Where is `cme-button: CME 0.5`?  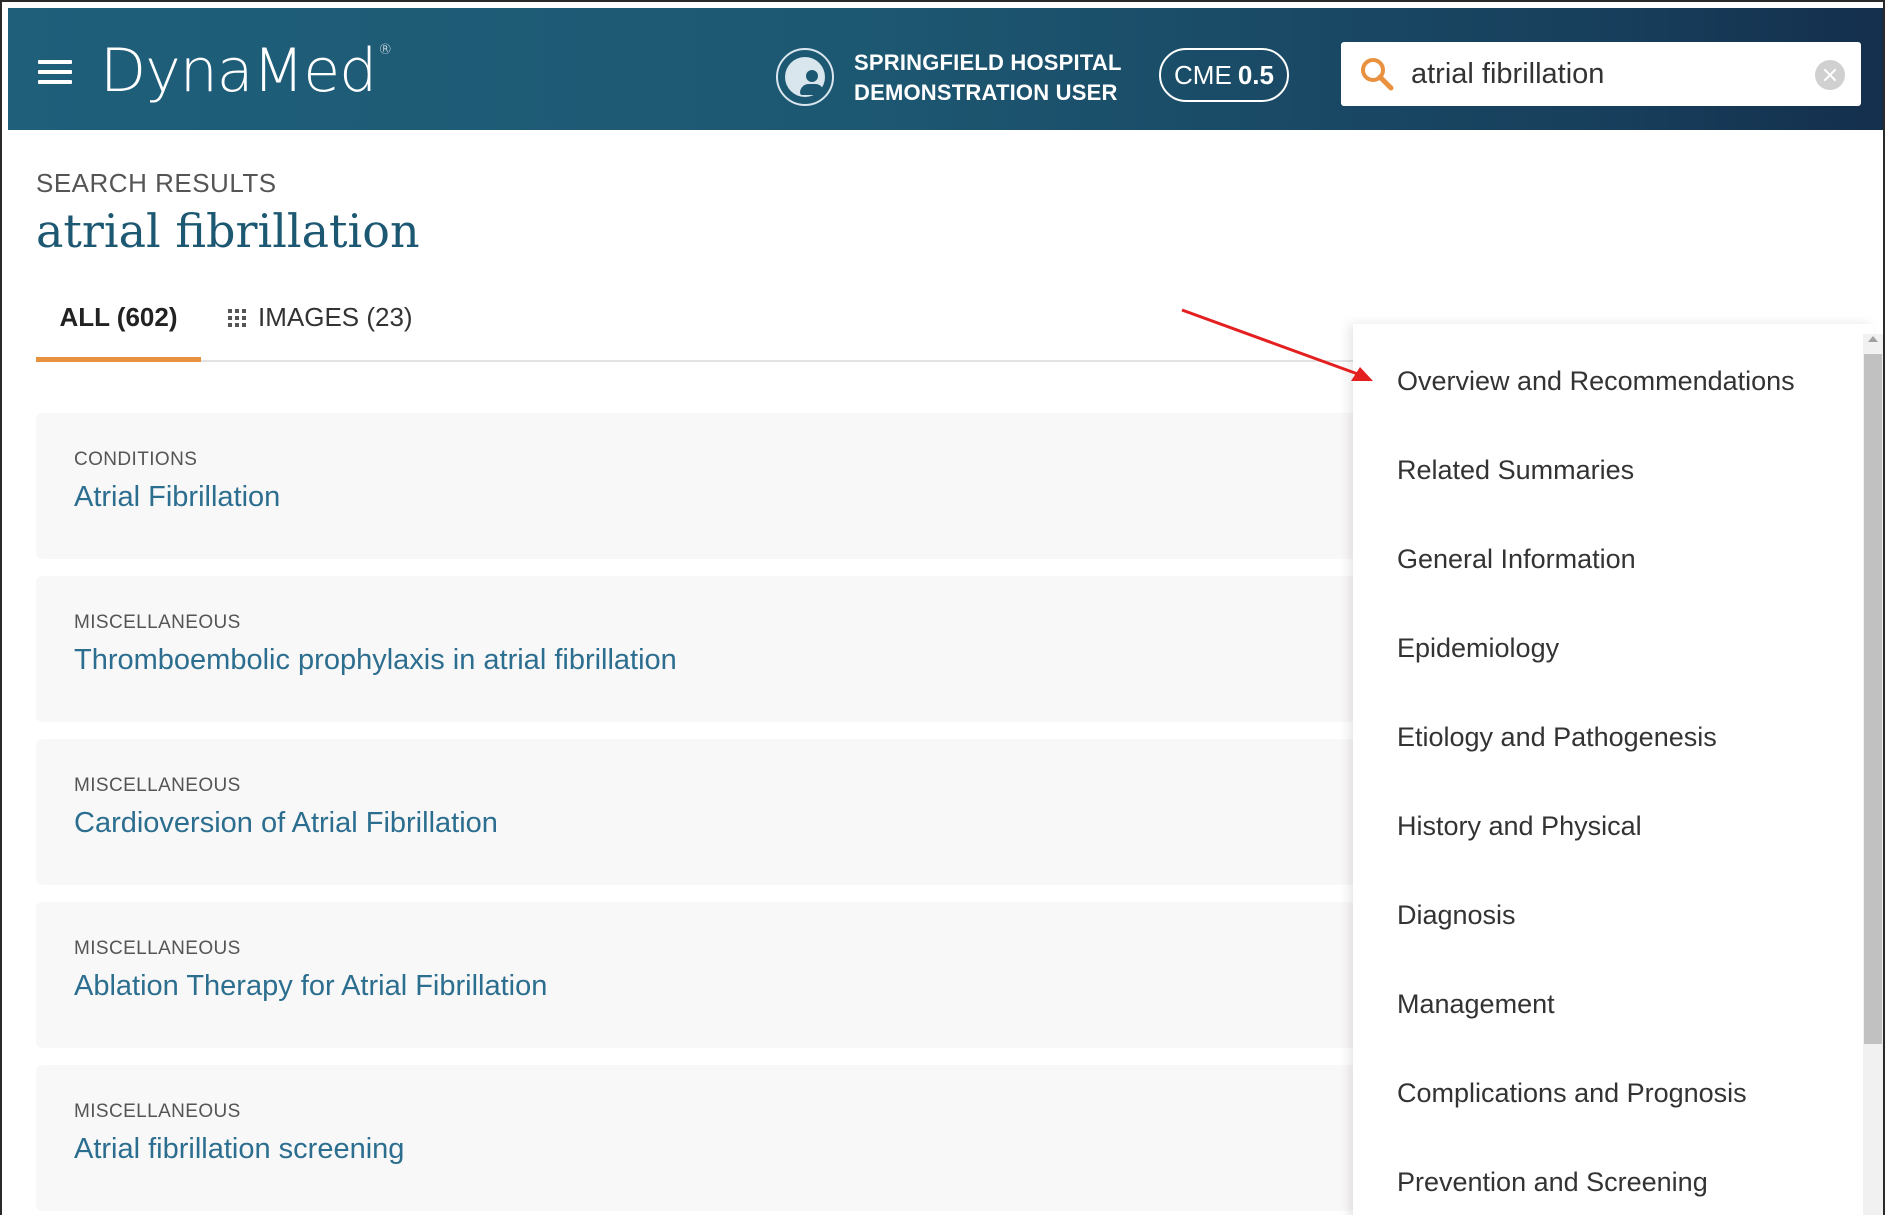 cme-button: CME 0.5 is located at coordinates (1224, 75).